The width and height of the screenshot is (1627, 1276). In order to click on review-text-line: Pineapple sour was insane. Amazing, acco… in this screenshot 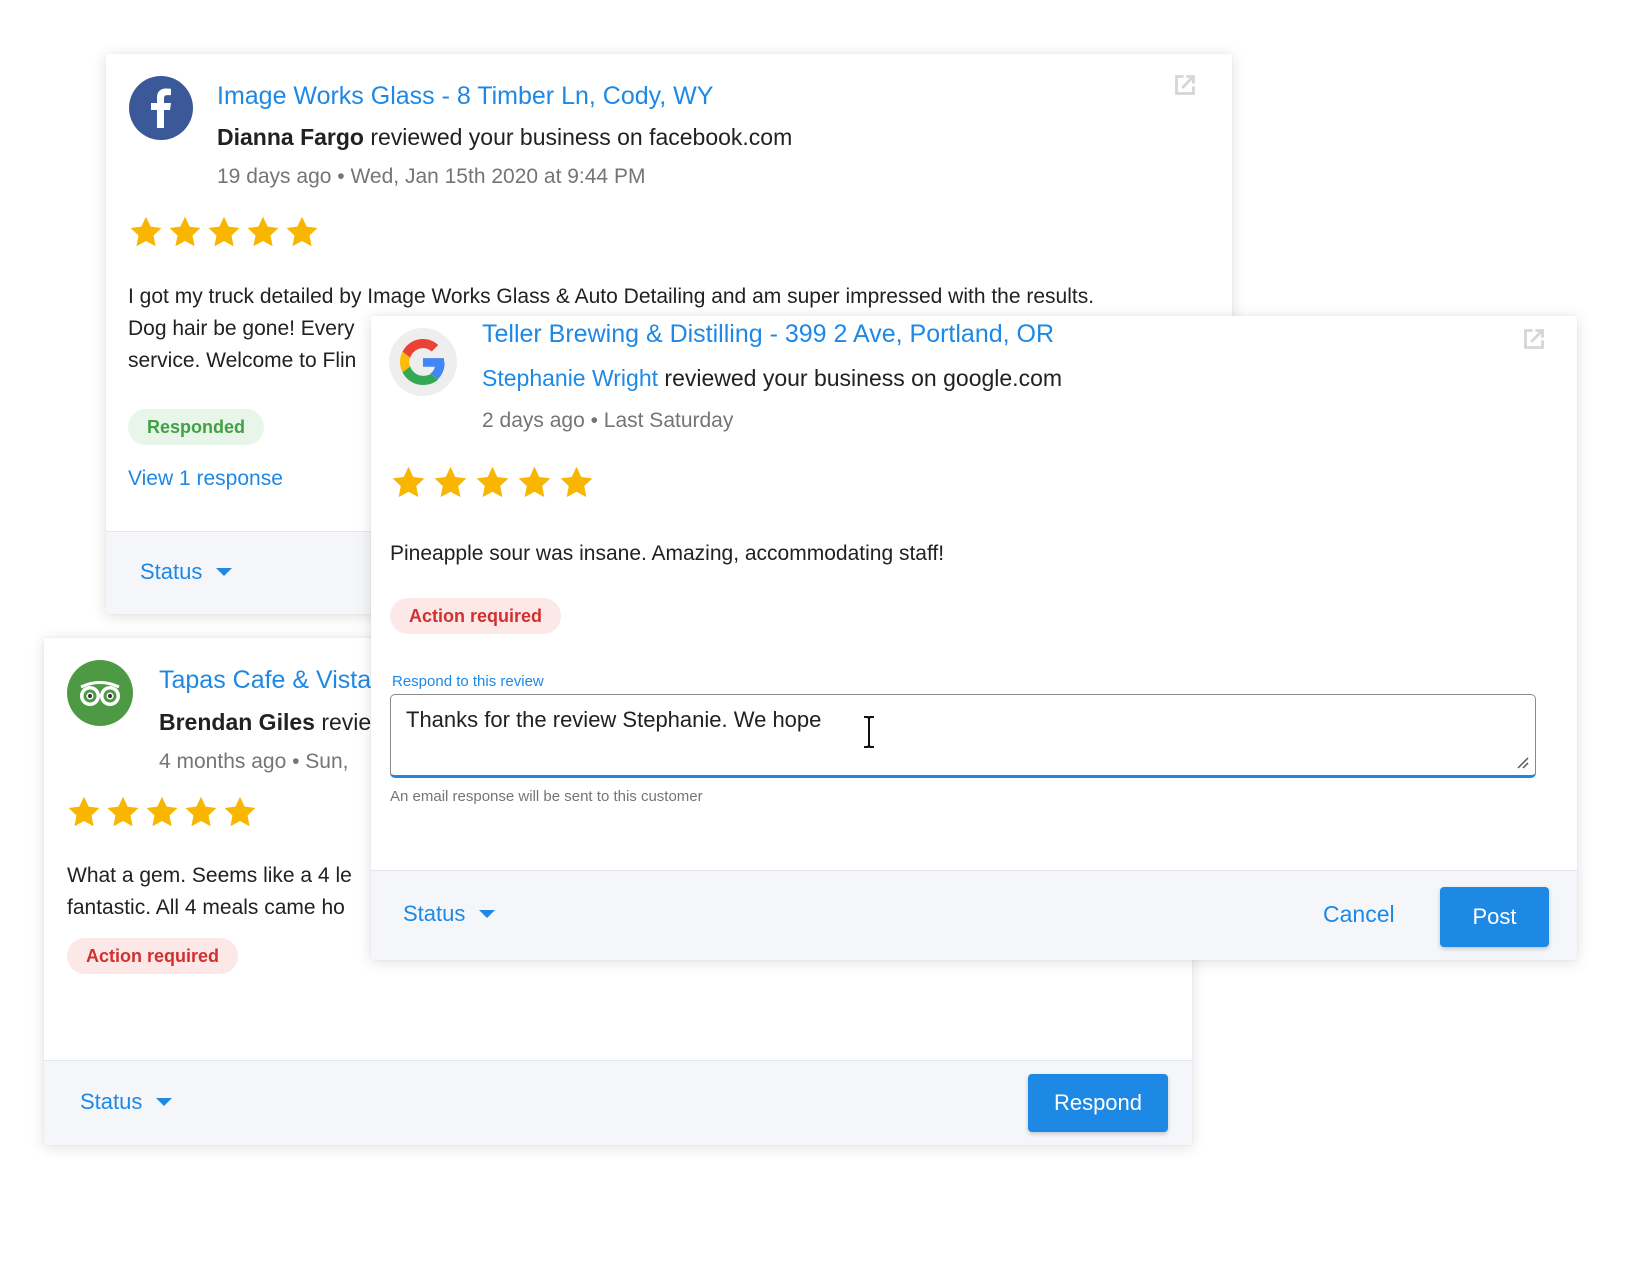, I will do `click(667, 553)`.